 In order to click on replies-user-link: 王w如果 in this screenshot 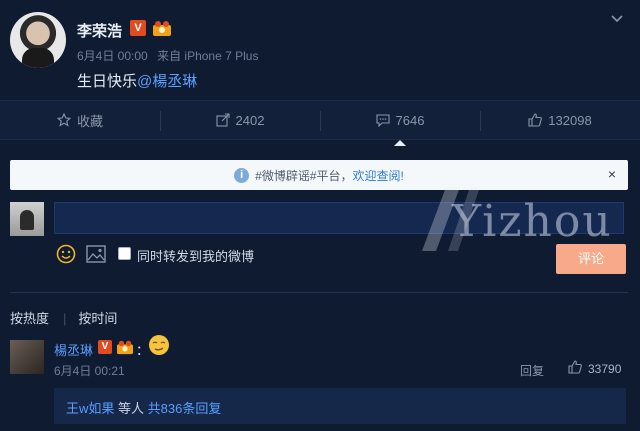, I will do `click(90, 408)`.